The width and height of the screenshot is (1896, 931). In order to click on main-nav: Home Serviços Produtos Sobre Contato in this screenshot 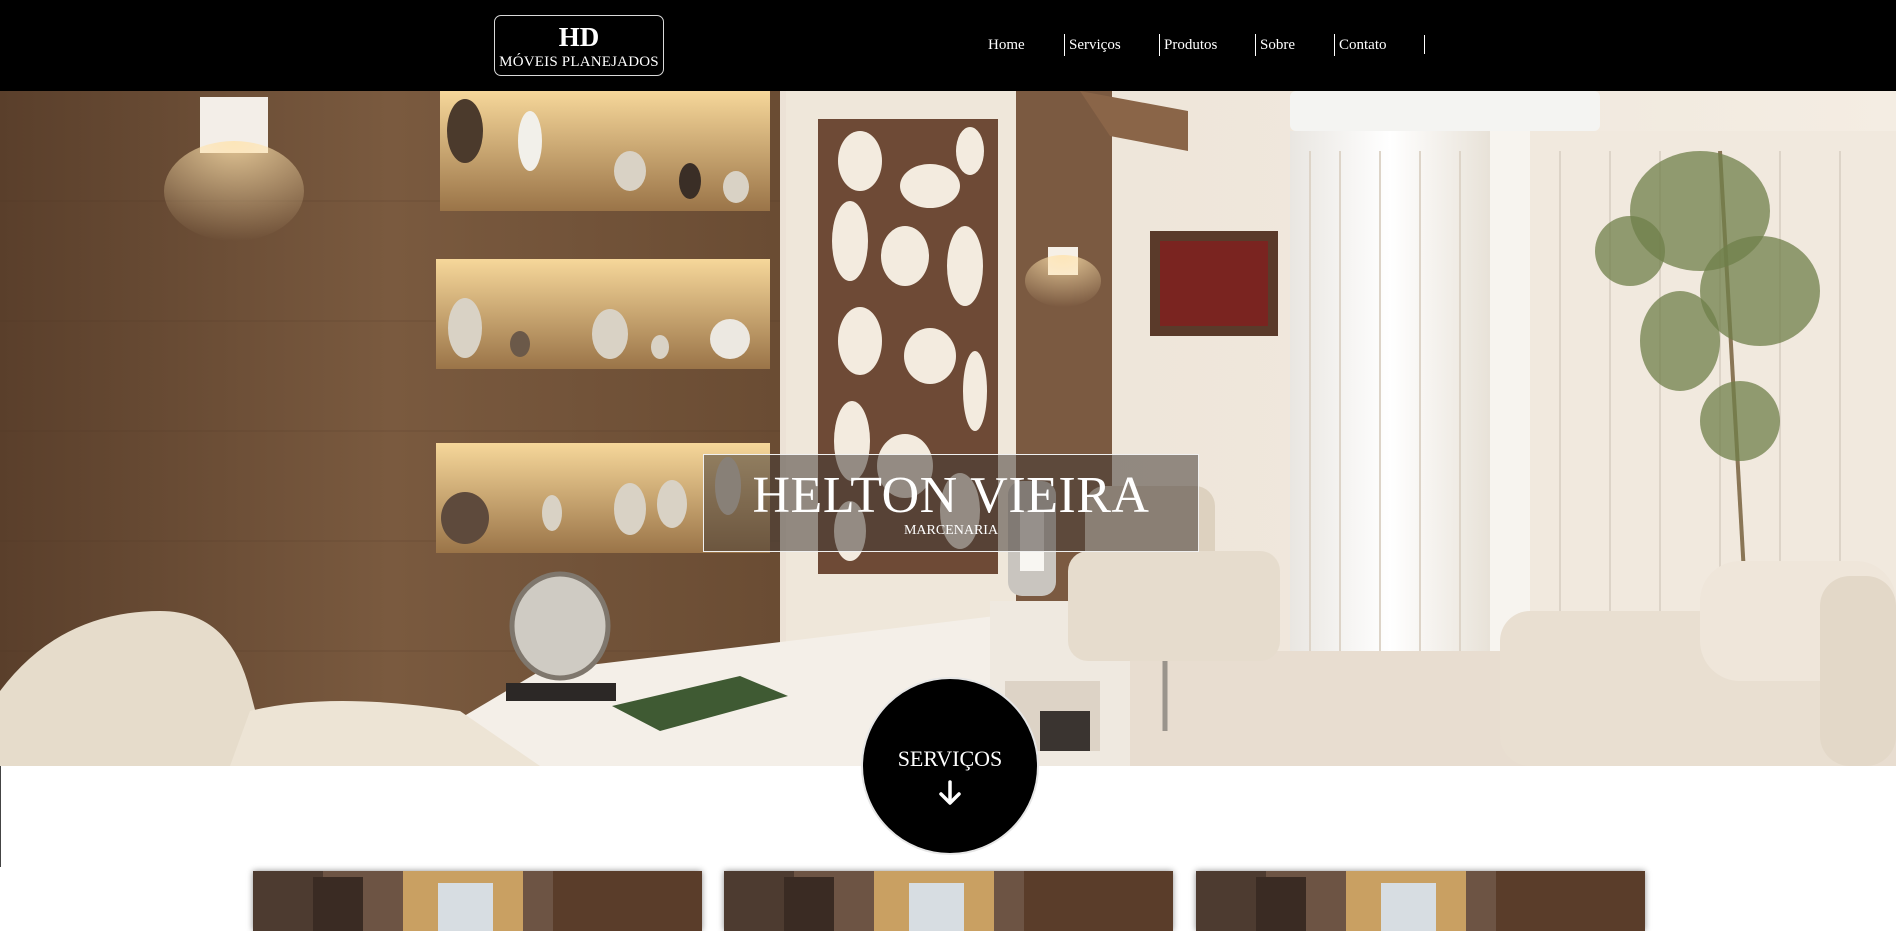, I will do `click(948, 45)`.